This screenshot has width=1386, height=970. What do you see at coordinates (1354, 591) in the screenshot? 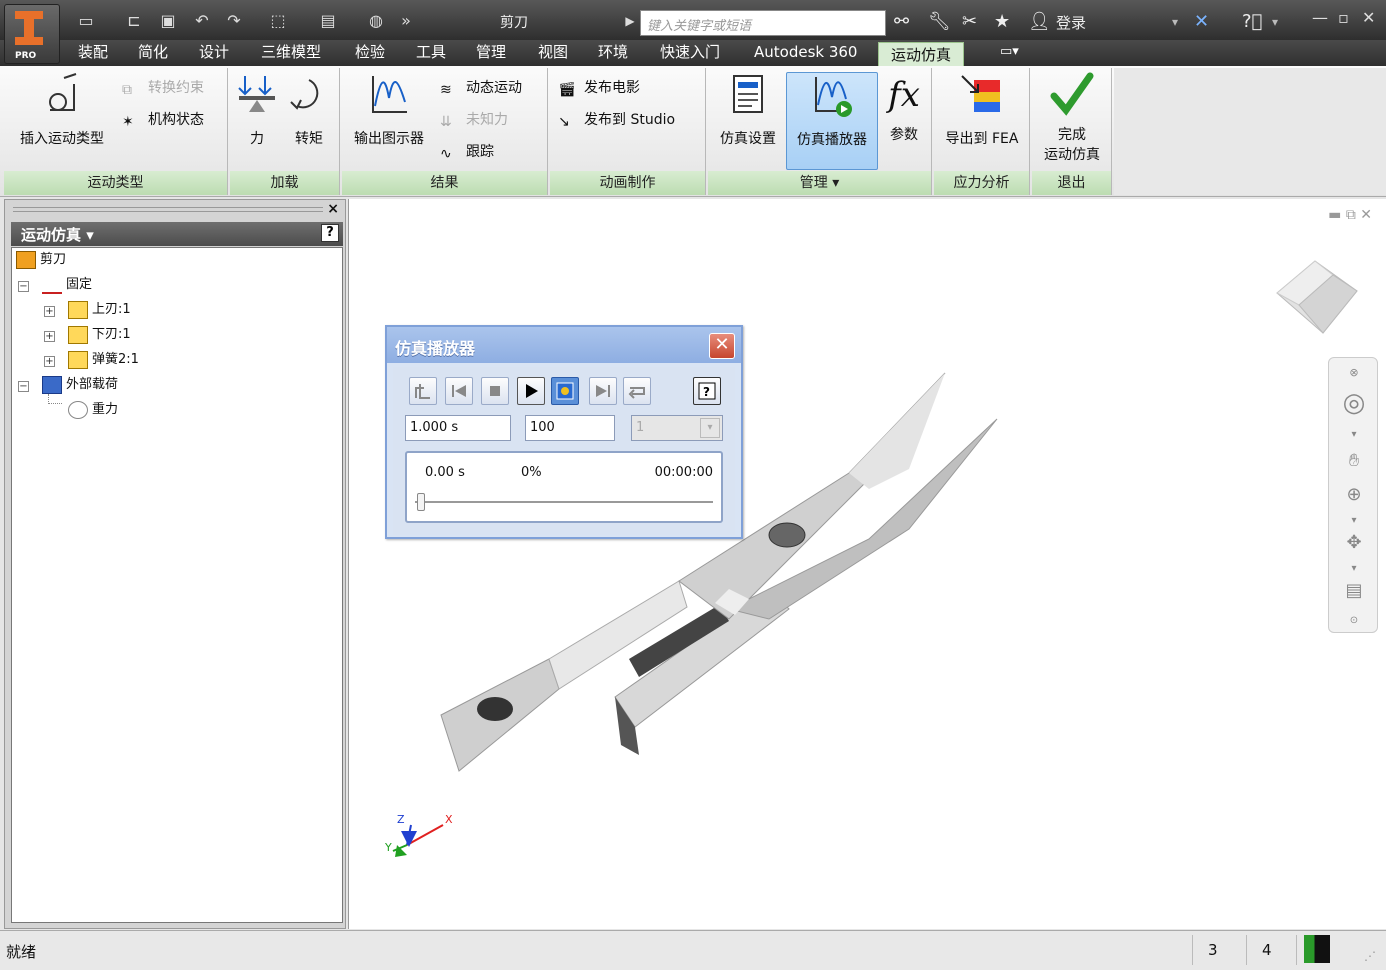
I see `look-at-icon: ▤` at bounding box center [1354, 591].